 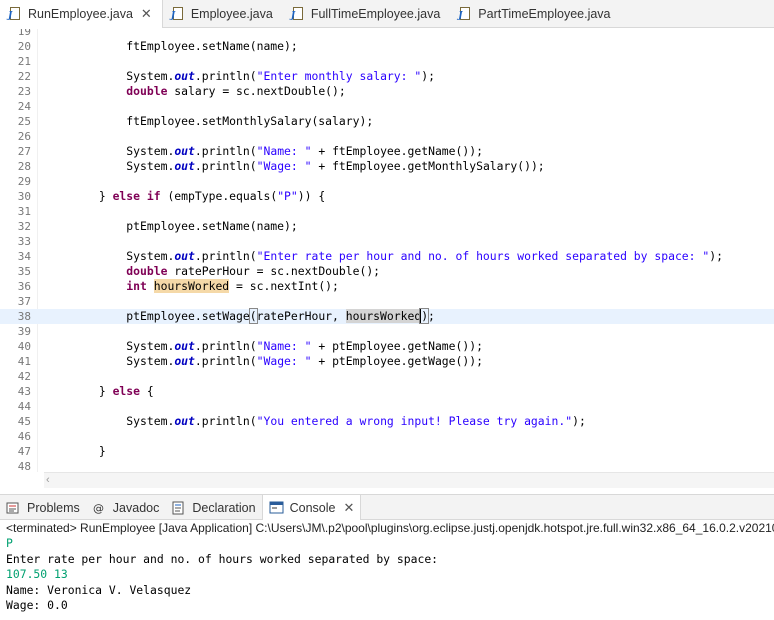 I want to click on console-output-line: Wage: 0.0, so click(x=37, y=605).